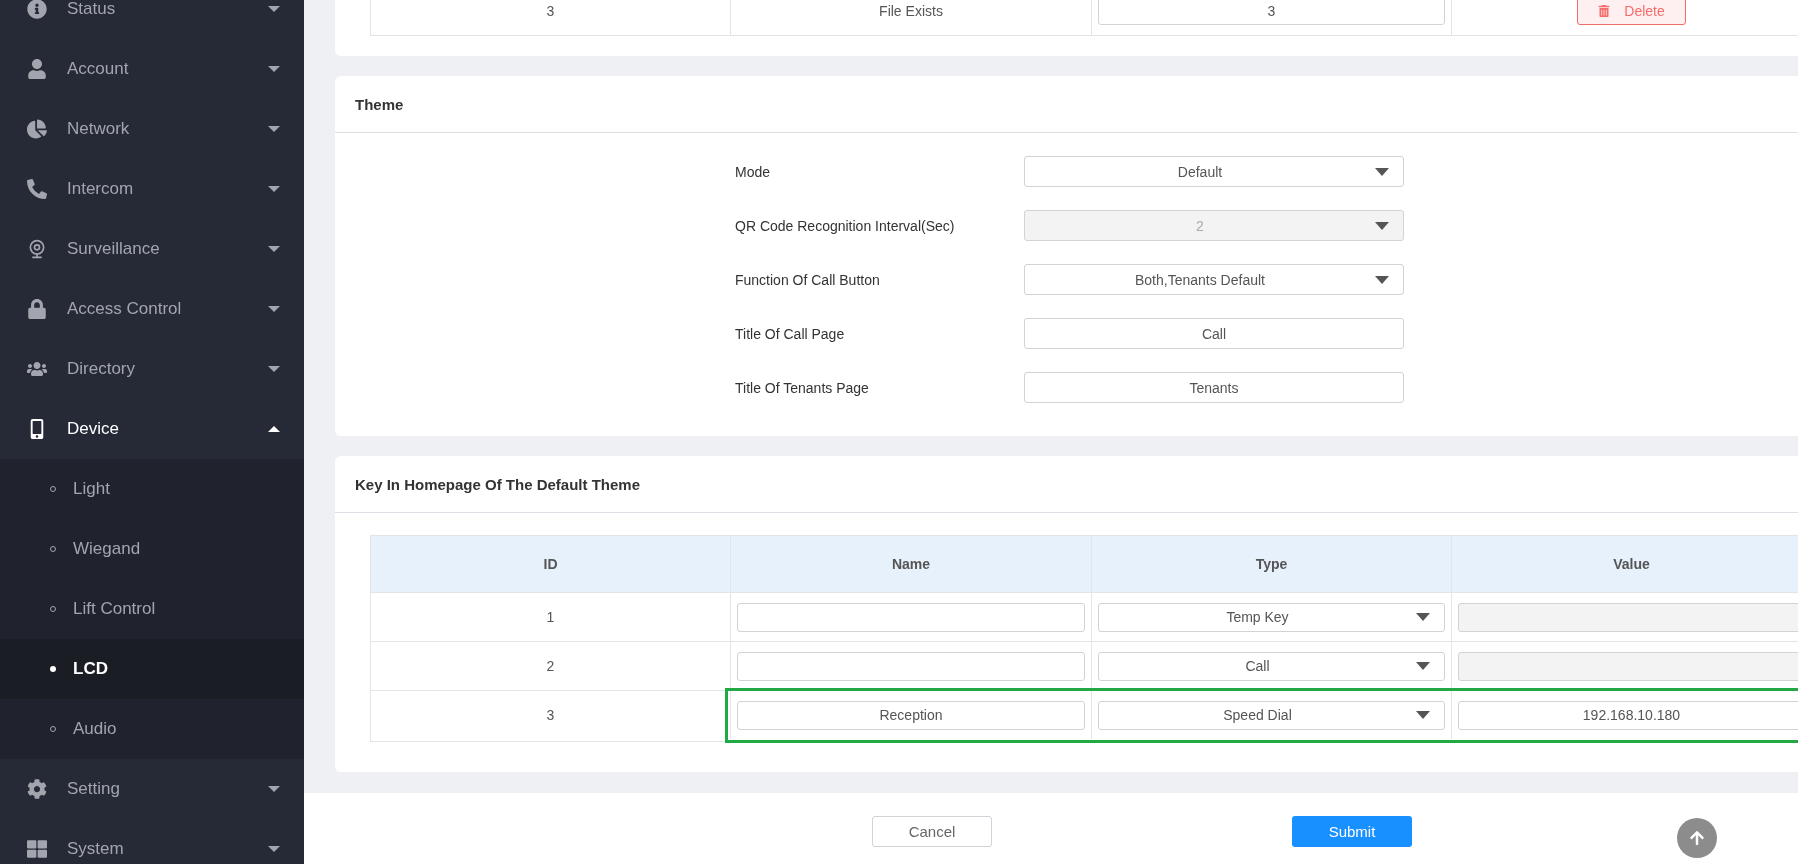 The width and height of the screenshot is (1798, 864). What do you see at coordinates (36, 69) in the screenshot?
I see `user-icon` at bounding box center [36, 69].